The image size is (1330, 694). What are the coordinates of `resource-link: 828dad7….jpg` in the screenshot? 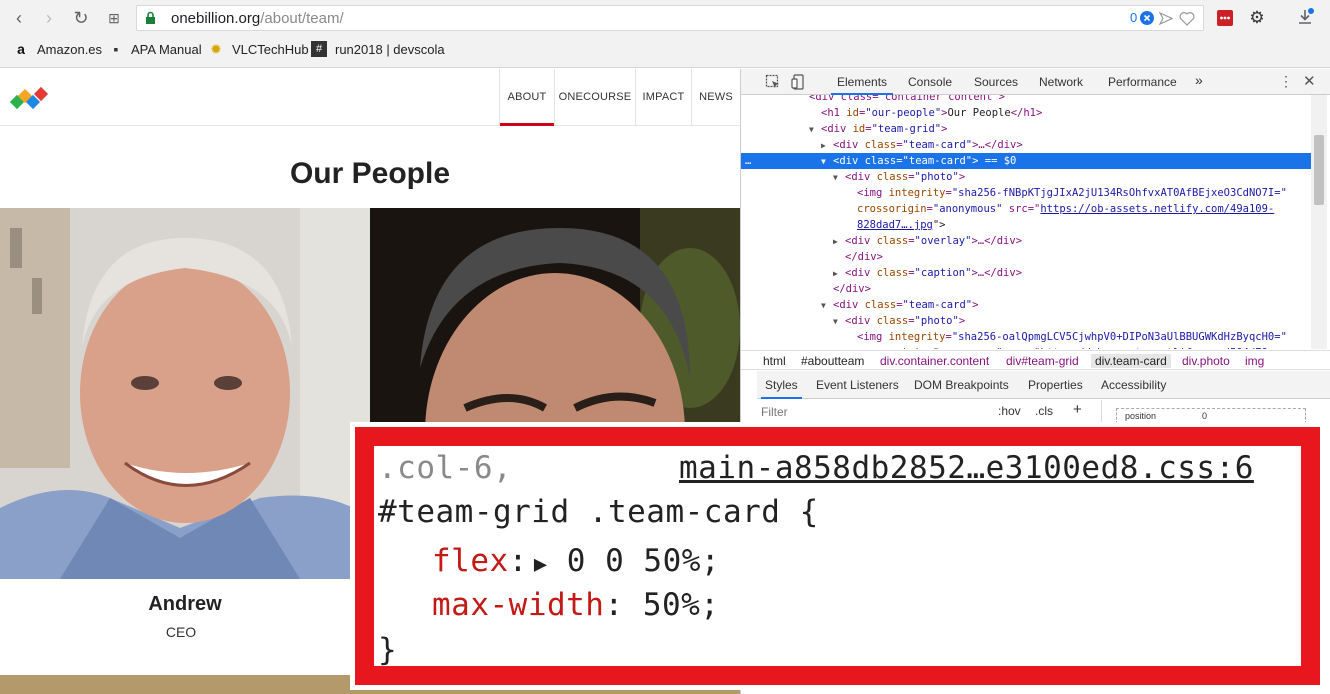 It's located at (895, 225).